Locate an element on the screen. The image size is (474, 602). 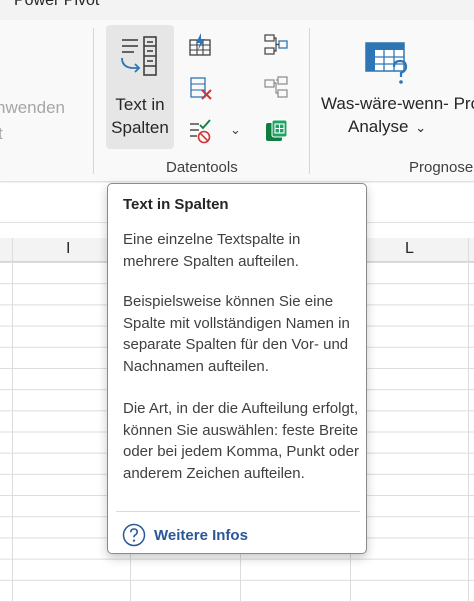
what-if-analysis-label-line1: Was-wäre-wenn- Pro is located at coordinates (397, 103).